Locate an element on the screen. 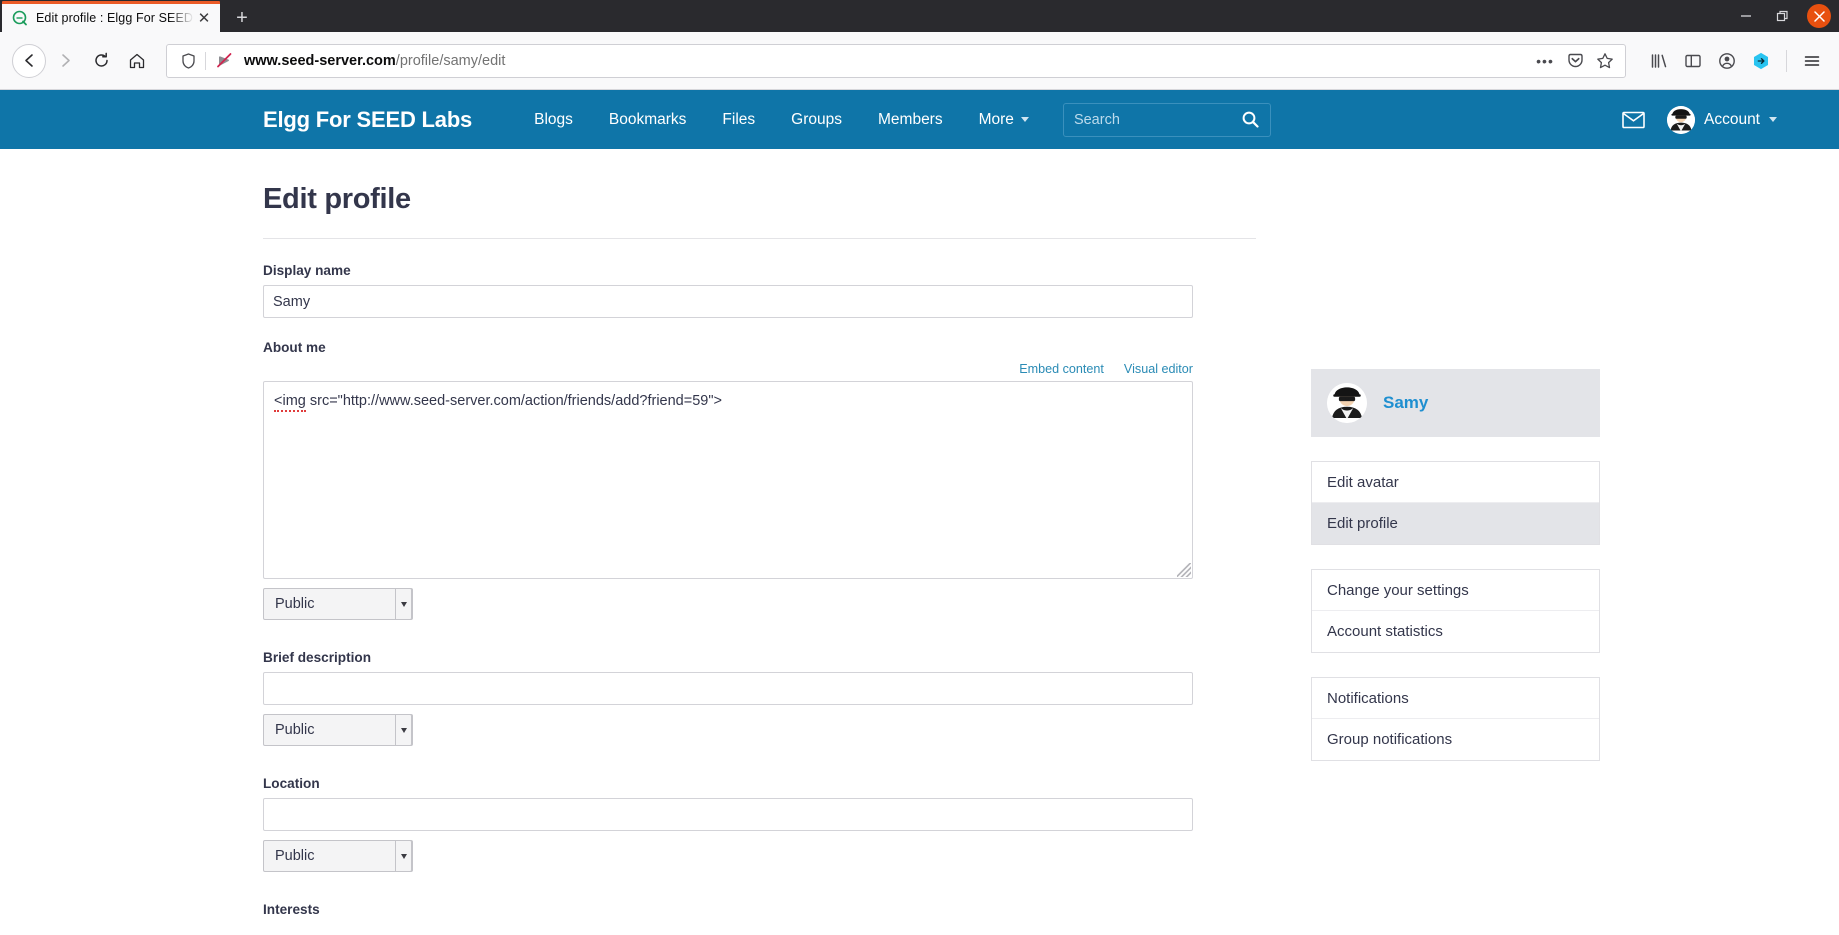 This screenshot has width=1839, height=935. toolbar-divider is located at coordinates (1786, 60).